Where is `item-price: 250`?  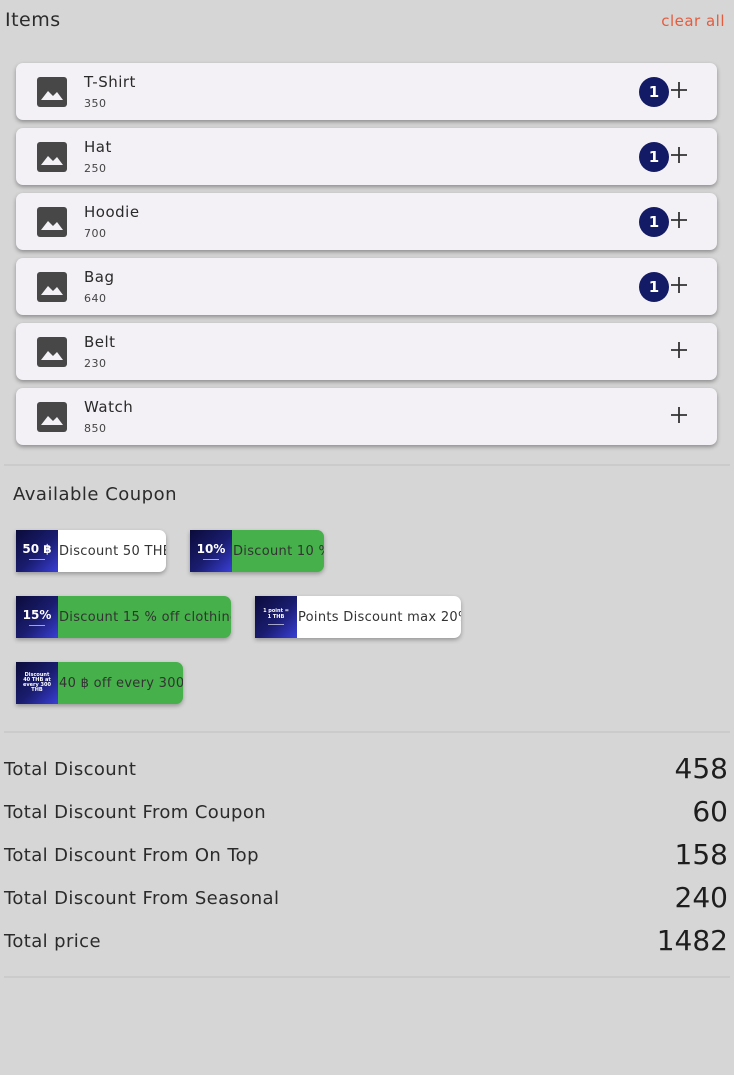
item-price: 250 is located at coordinates (95, 168).